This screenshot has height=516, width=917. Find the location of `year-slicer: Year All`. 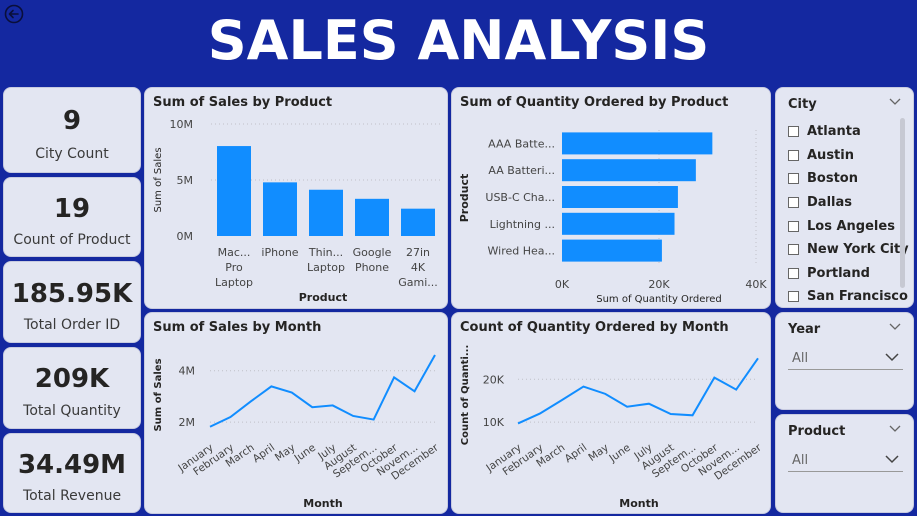

year-slicer: Year All is located at coordinates (844, 361).